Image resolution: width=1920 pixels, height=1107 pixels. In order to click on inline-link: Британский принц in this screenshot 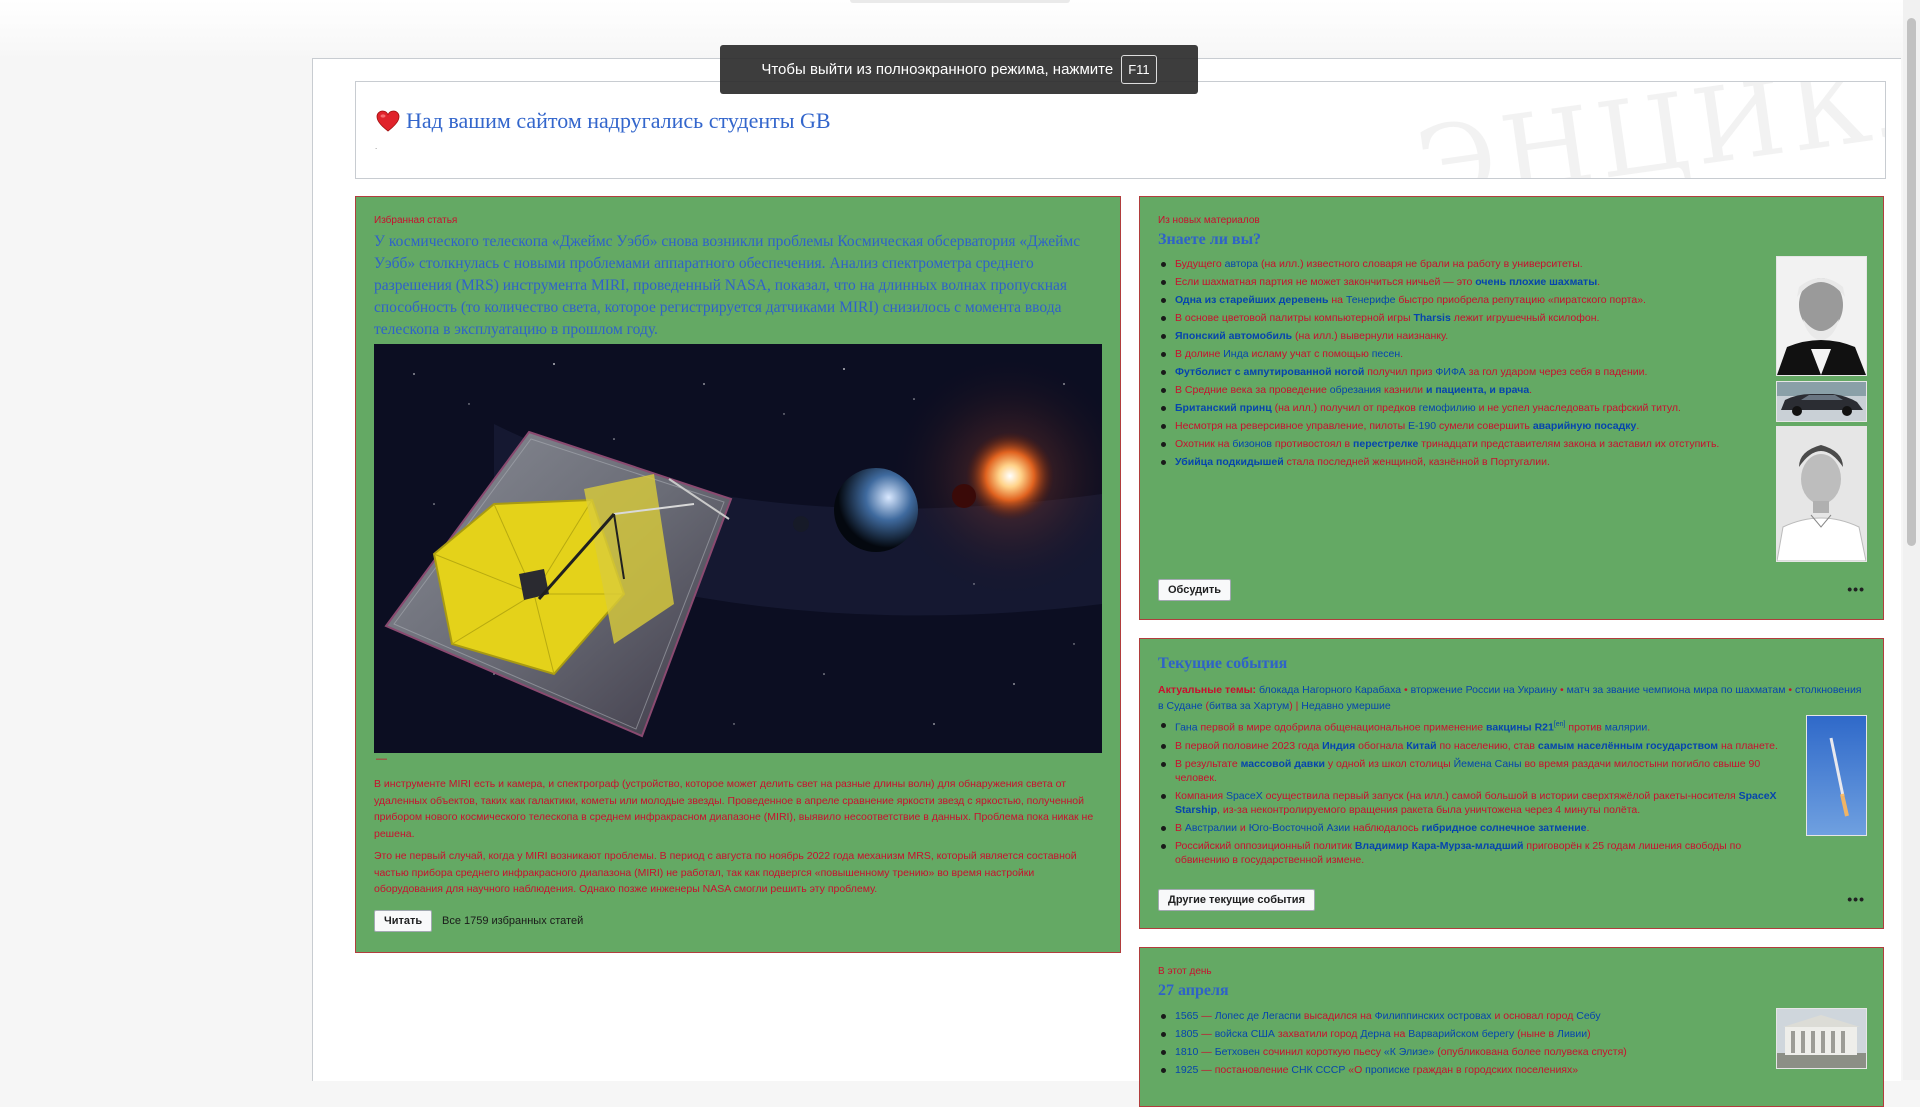, I will do `click(1223, 408)`.